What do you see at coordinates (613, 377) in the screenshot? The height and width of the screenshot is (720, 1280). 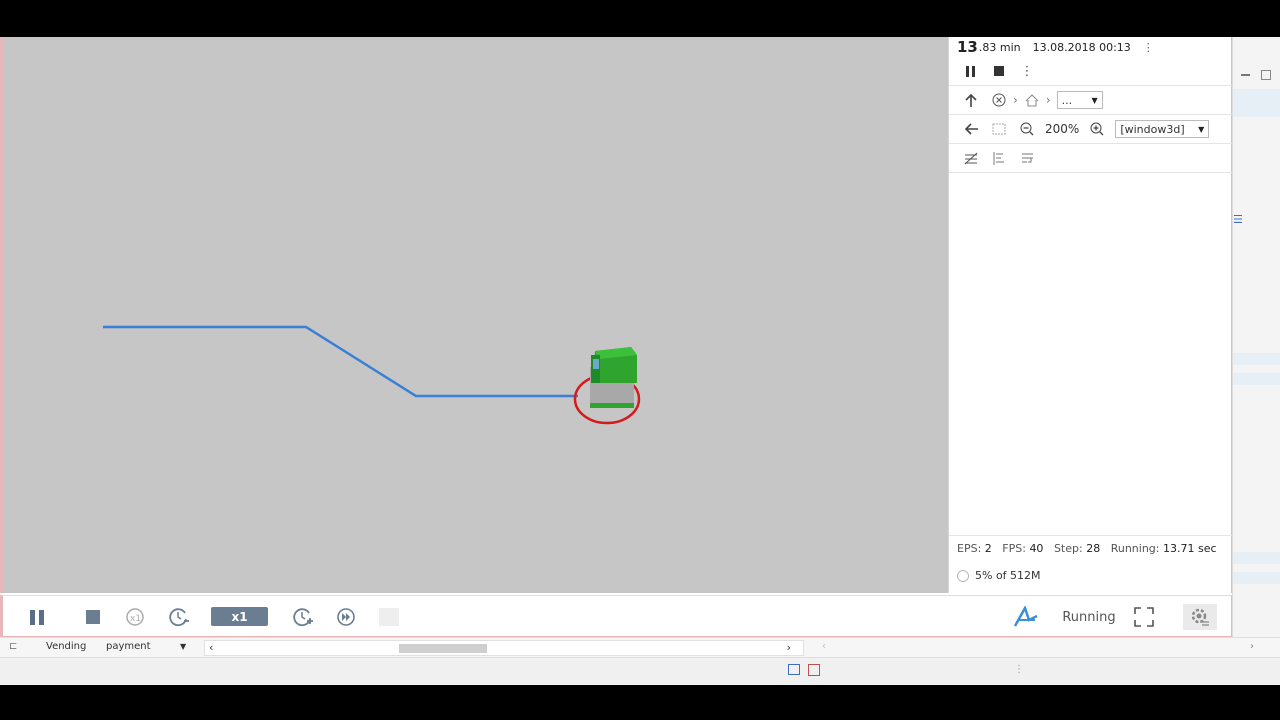 I see `agent-vending-machine` at bounding box center [613, 377].